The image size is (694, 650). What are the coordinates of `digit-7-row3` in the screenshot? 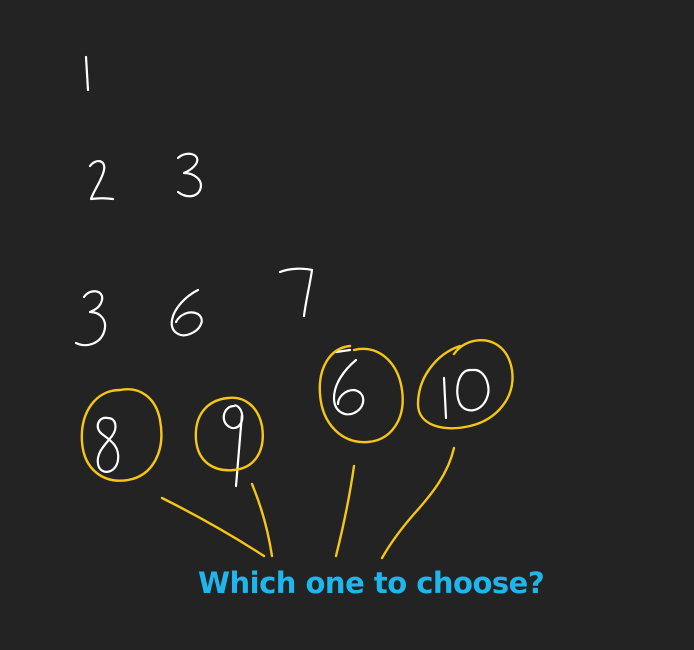 It's located at (296, 292).